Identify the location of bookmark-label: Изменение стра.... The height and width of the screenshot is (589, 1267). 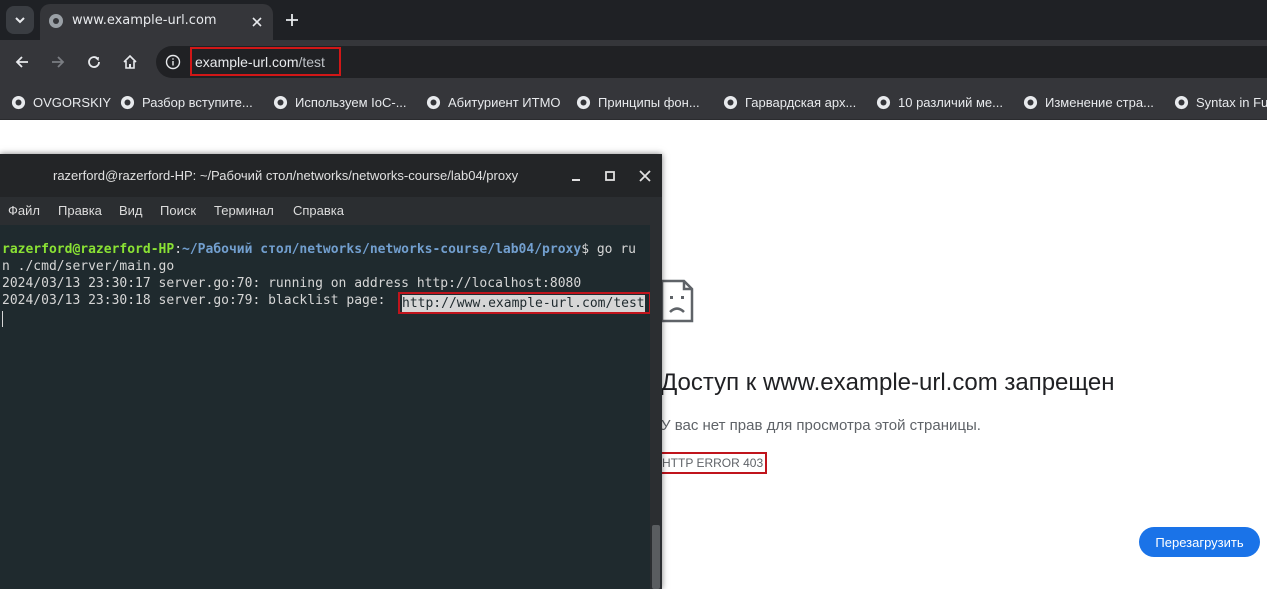
(1099, 102).